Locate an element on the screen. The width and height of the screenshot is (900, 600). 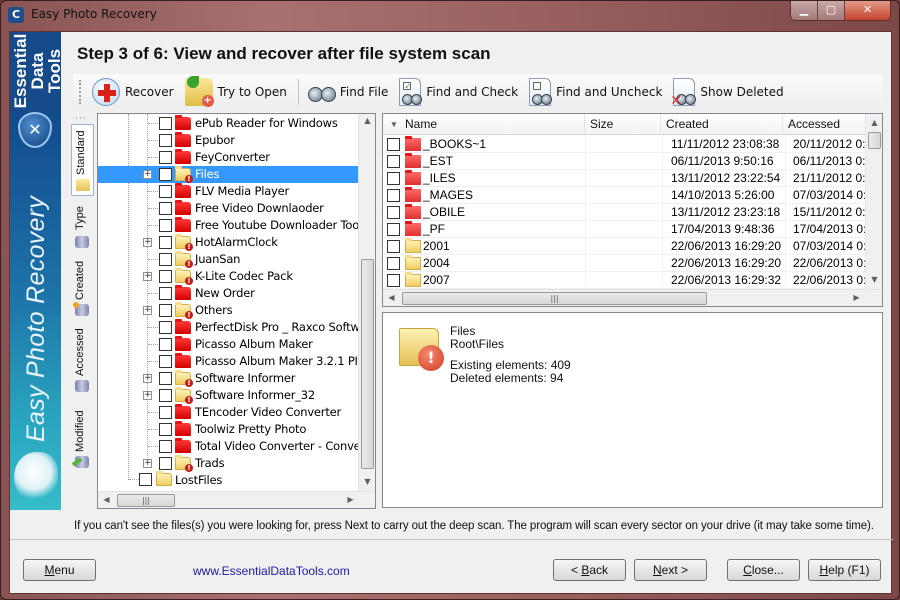
tree-item: FeyConverter is located at coordinates (228, 157).